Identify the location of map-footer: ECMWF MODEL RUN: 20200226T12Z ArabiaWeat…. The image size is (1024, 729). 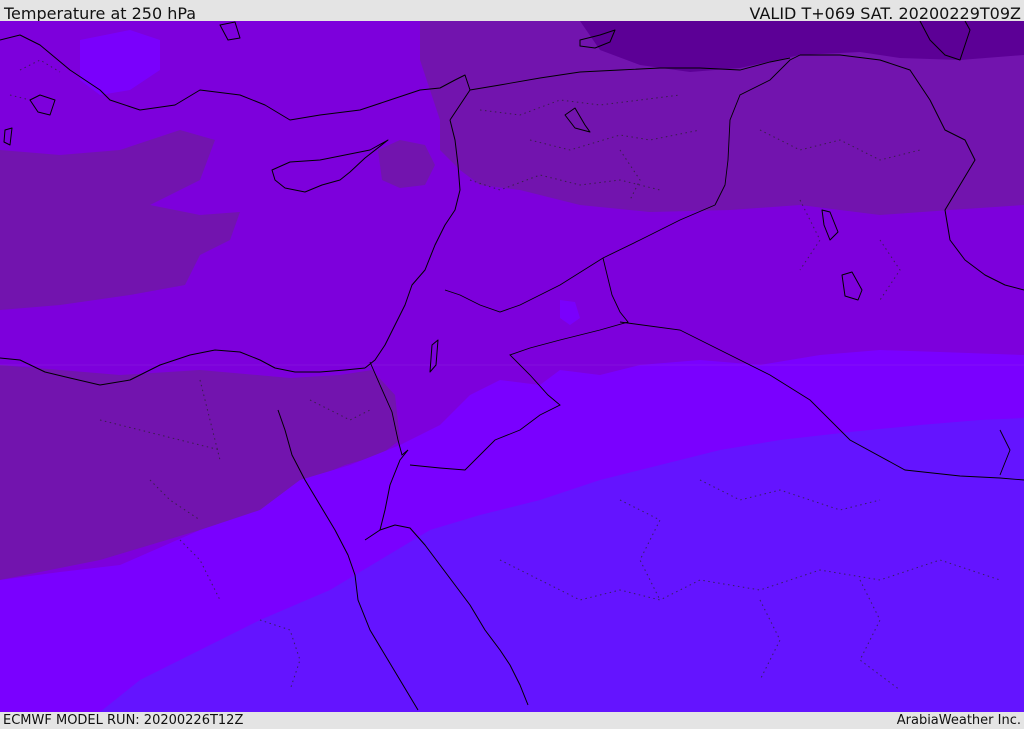
(512, 720).